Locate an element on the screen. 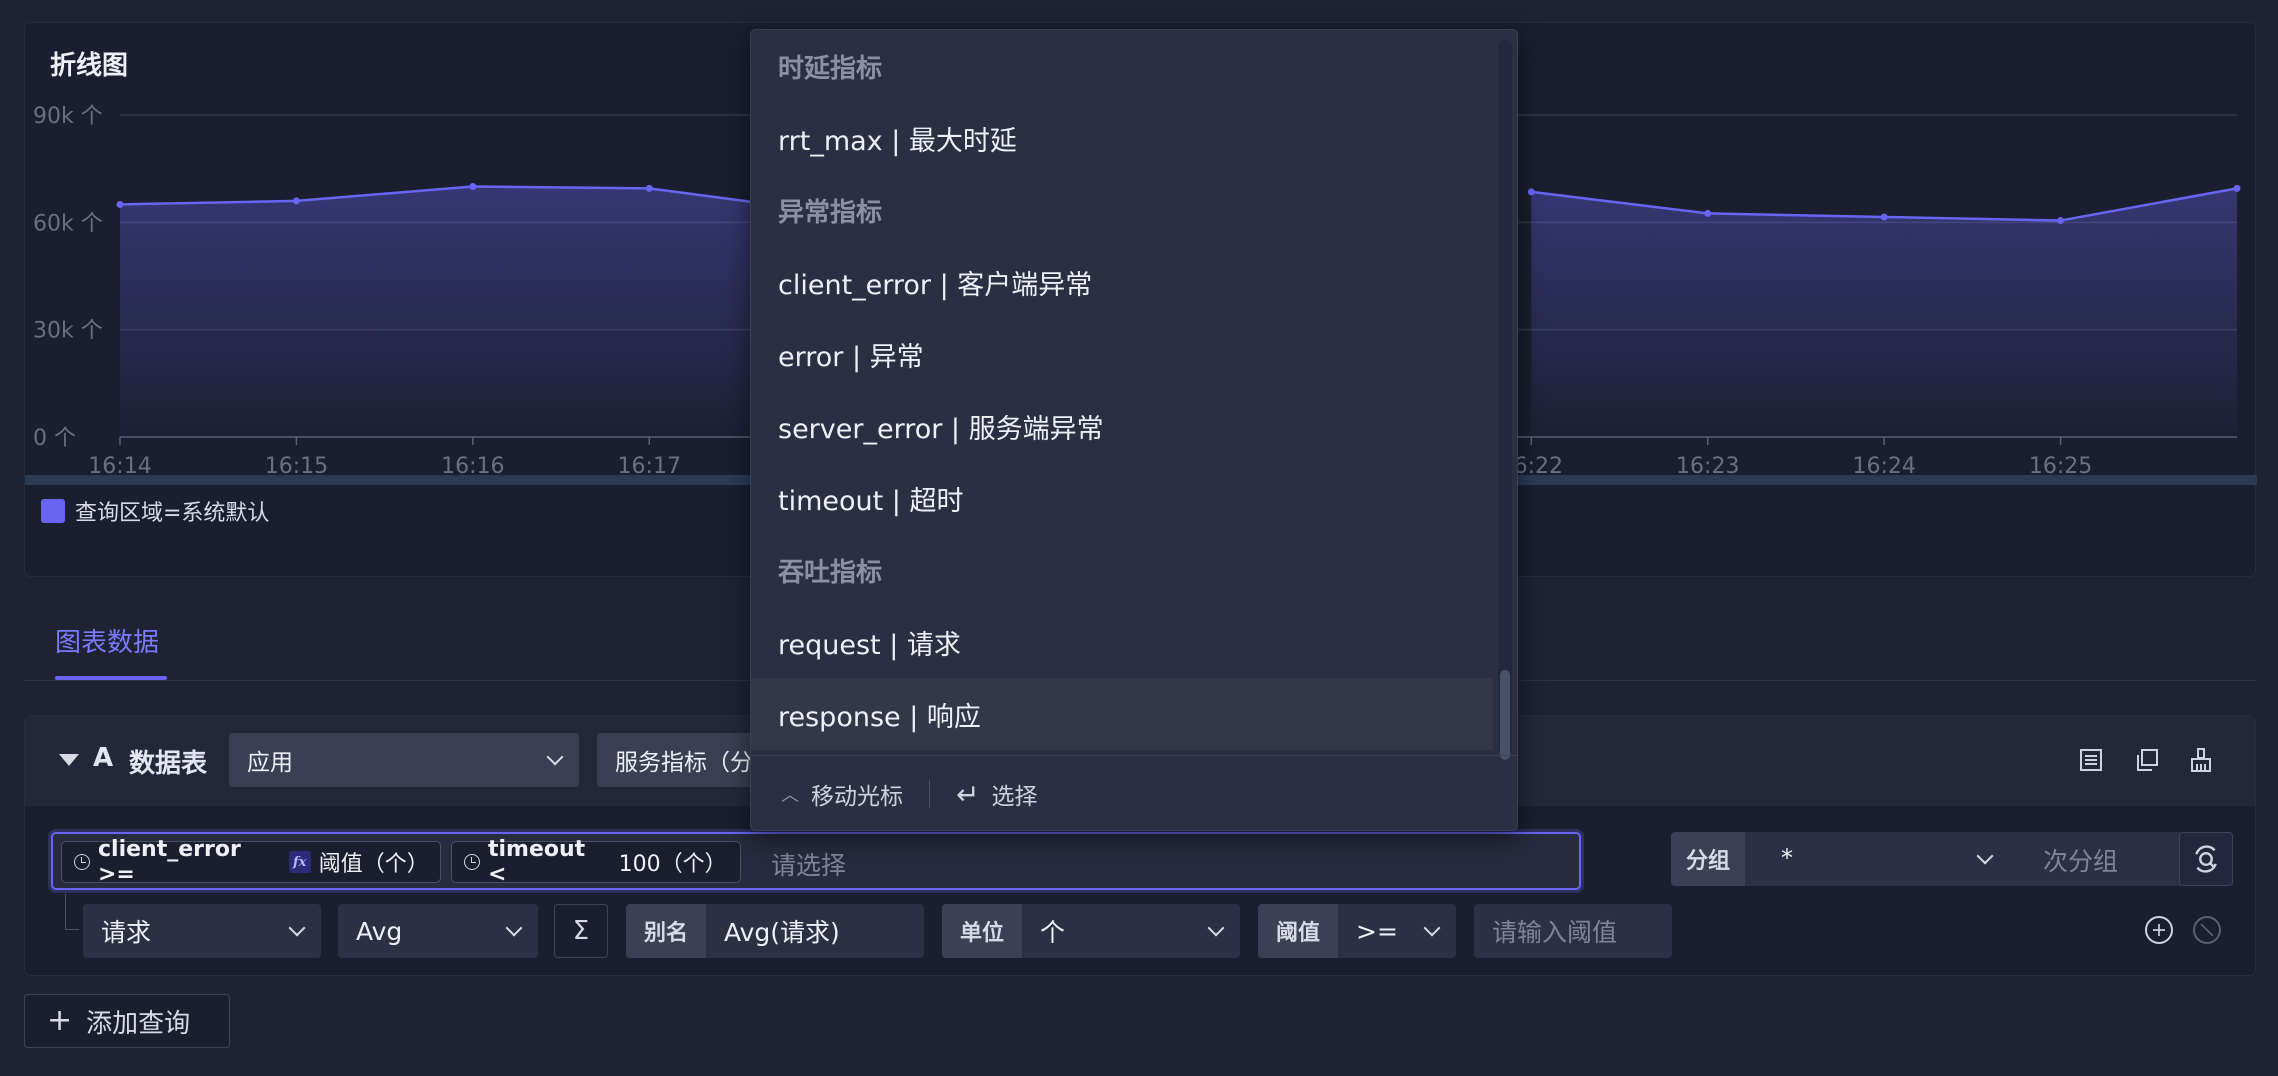 The image size is (2278, 1076). dropdown-option: timeout | 超时 is located at coordinates (1122, 498).